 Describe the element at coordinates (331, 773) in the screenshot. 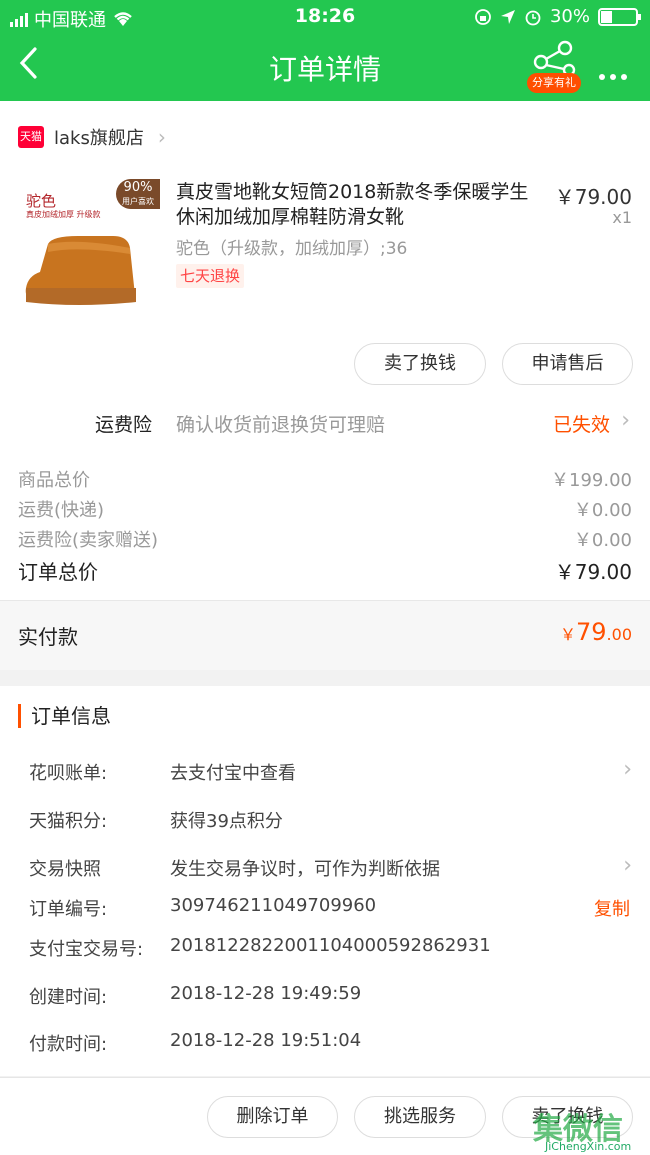

I see `info-row-huabei: 花呗账单: 去支付宝中查看 ›` at that location.